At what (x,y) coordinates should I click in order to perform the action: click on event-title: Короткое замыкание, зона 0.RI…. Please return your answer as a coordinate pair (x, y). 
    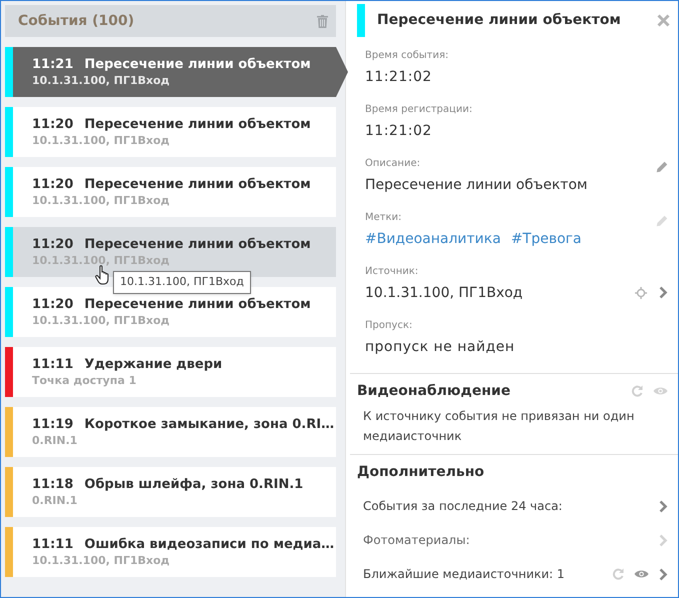
    Looking at the image, I should click on (209, 424).